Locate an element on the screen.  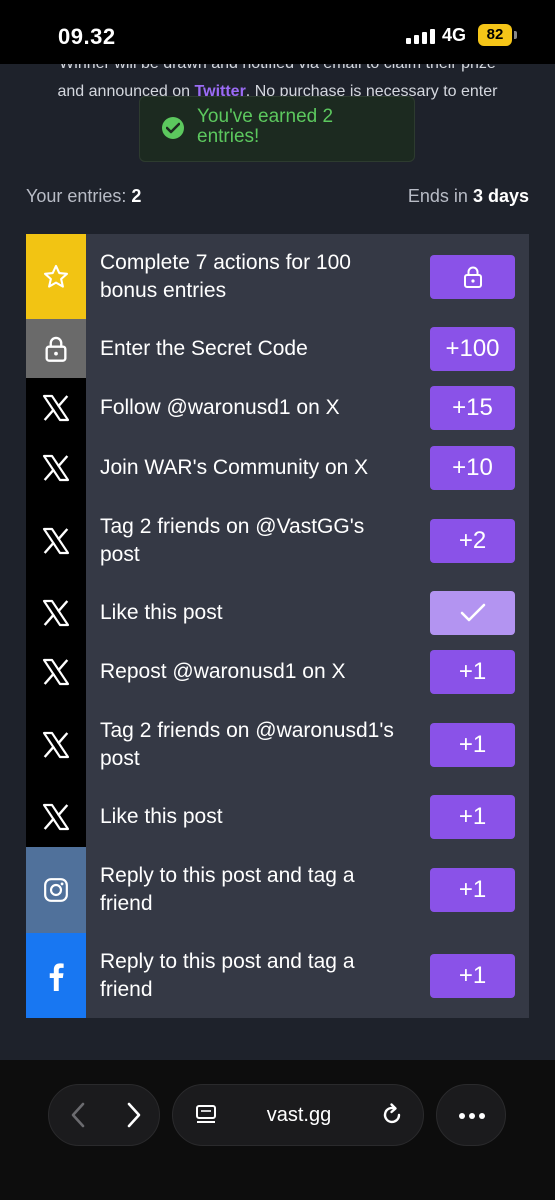
your-entries: Your entries: 2 is located at coordinates (84, 196).